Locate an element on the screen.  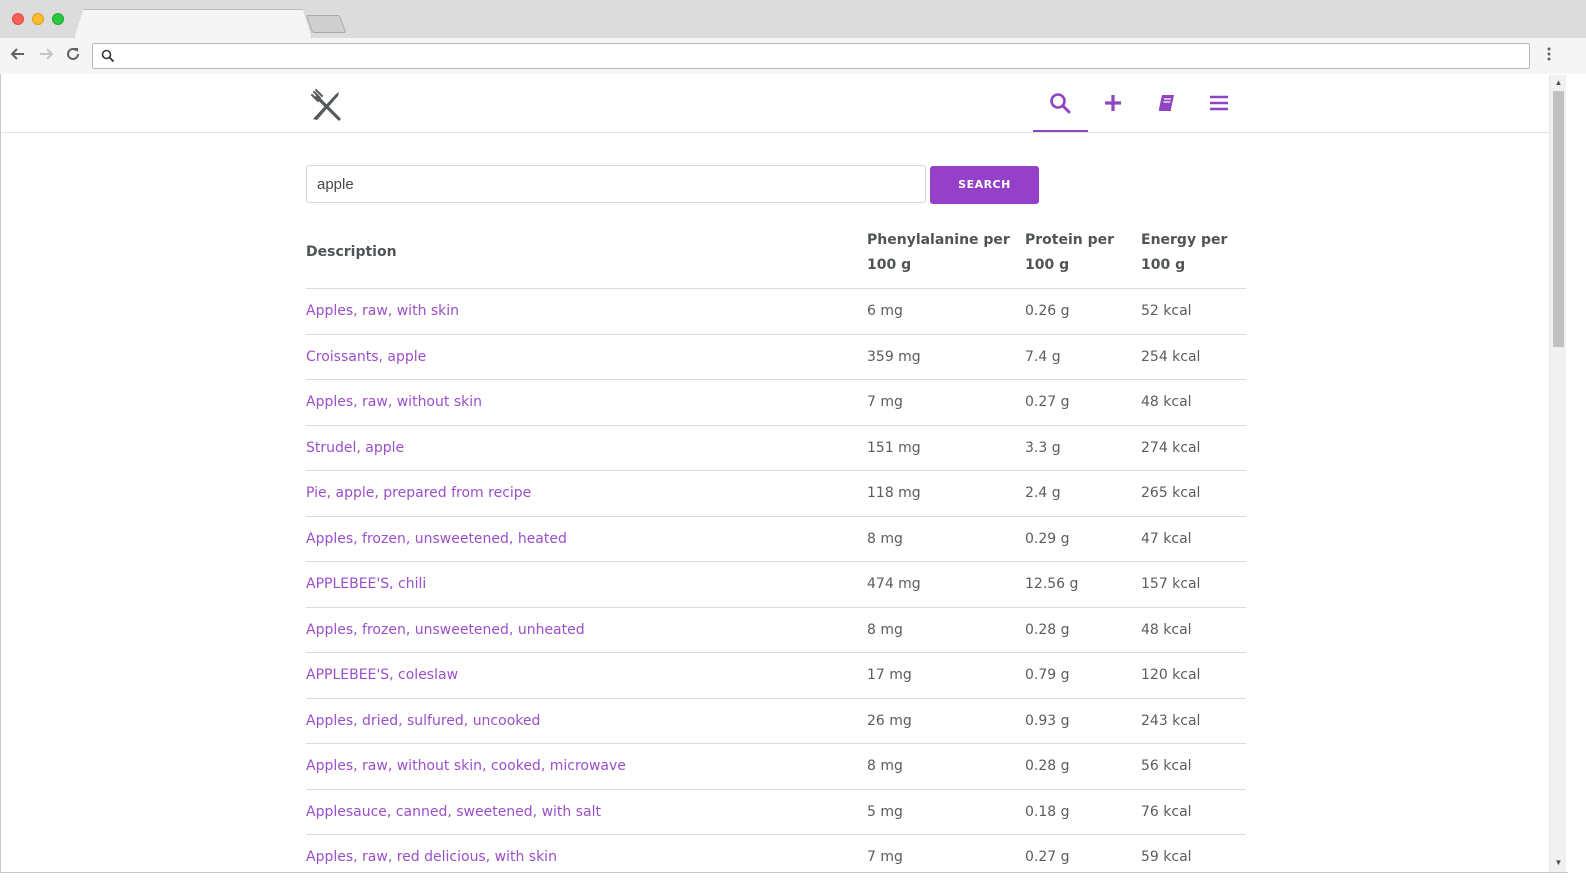
scrollbar-thumb is located at coordinates (1558, 219).